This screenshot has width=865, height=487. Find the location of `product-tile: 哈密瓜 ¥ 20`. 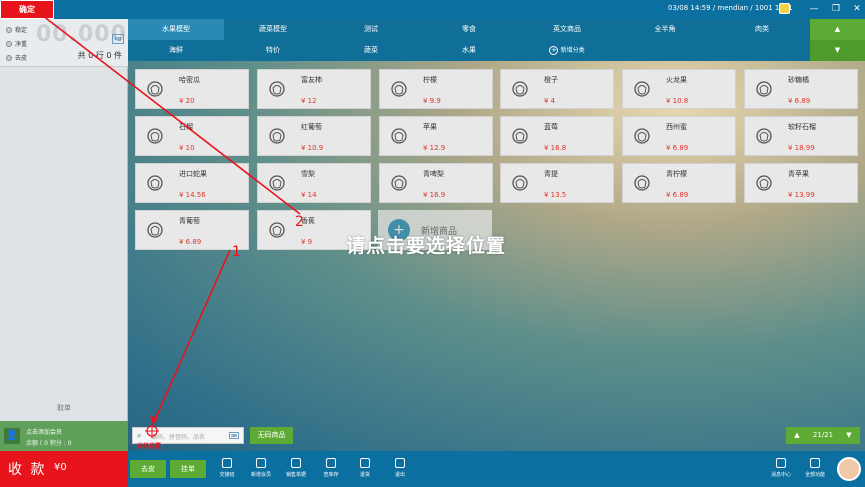

product-tile: 哈密瓜 ¥ 20 is located at coordinates (192, 89).